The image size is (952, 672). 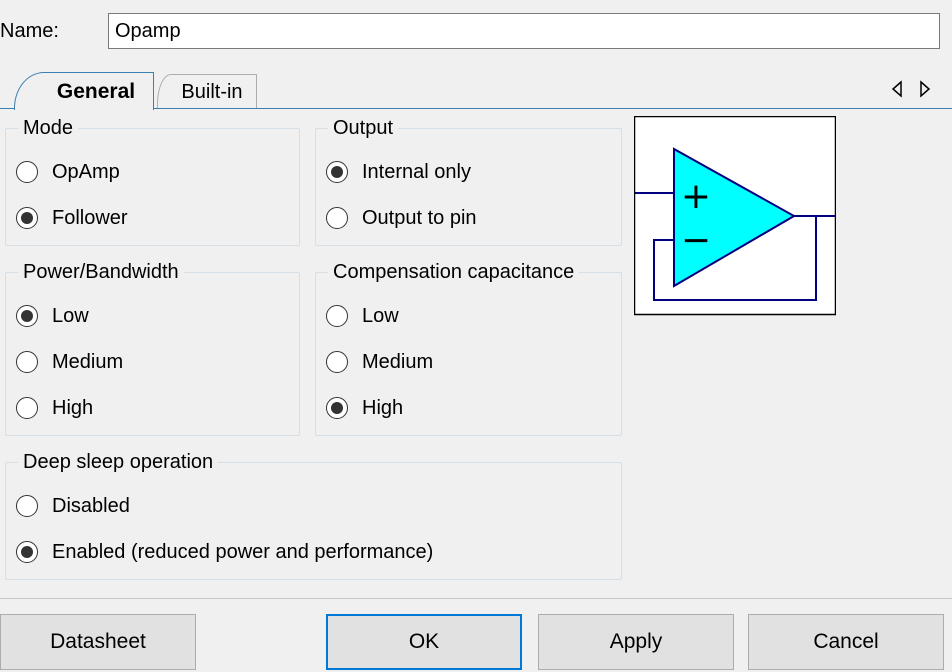 I want to click on power-bandwidth-group: Power/Bandwidth Low Medium High, so click(x=152, y=347).